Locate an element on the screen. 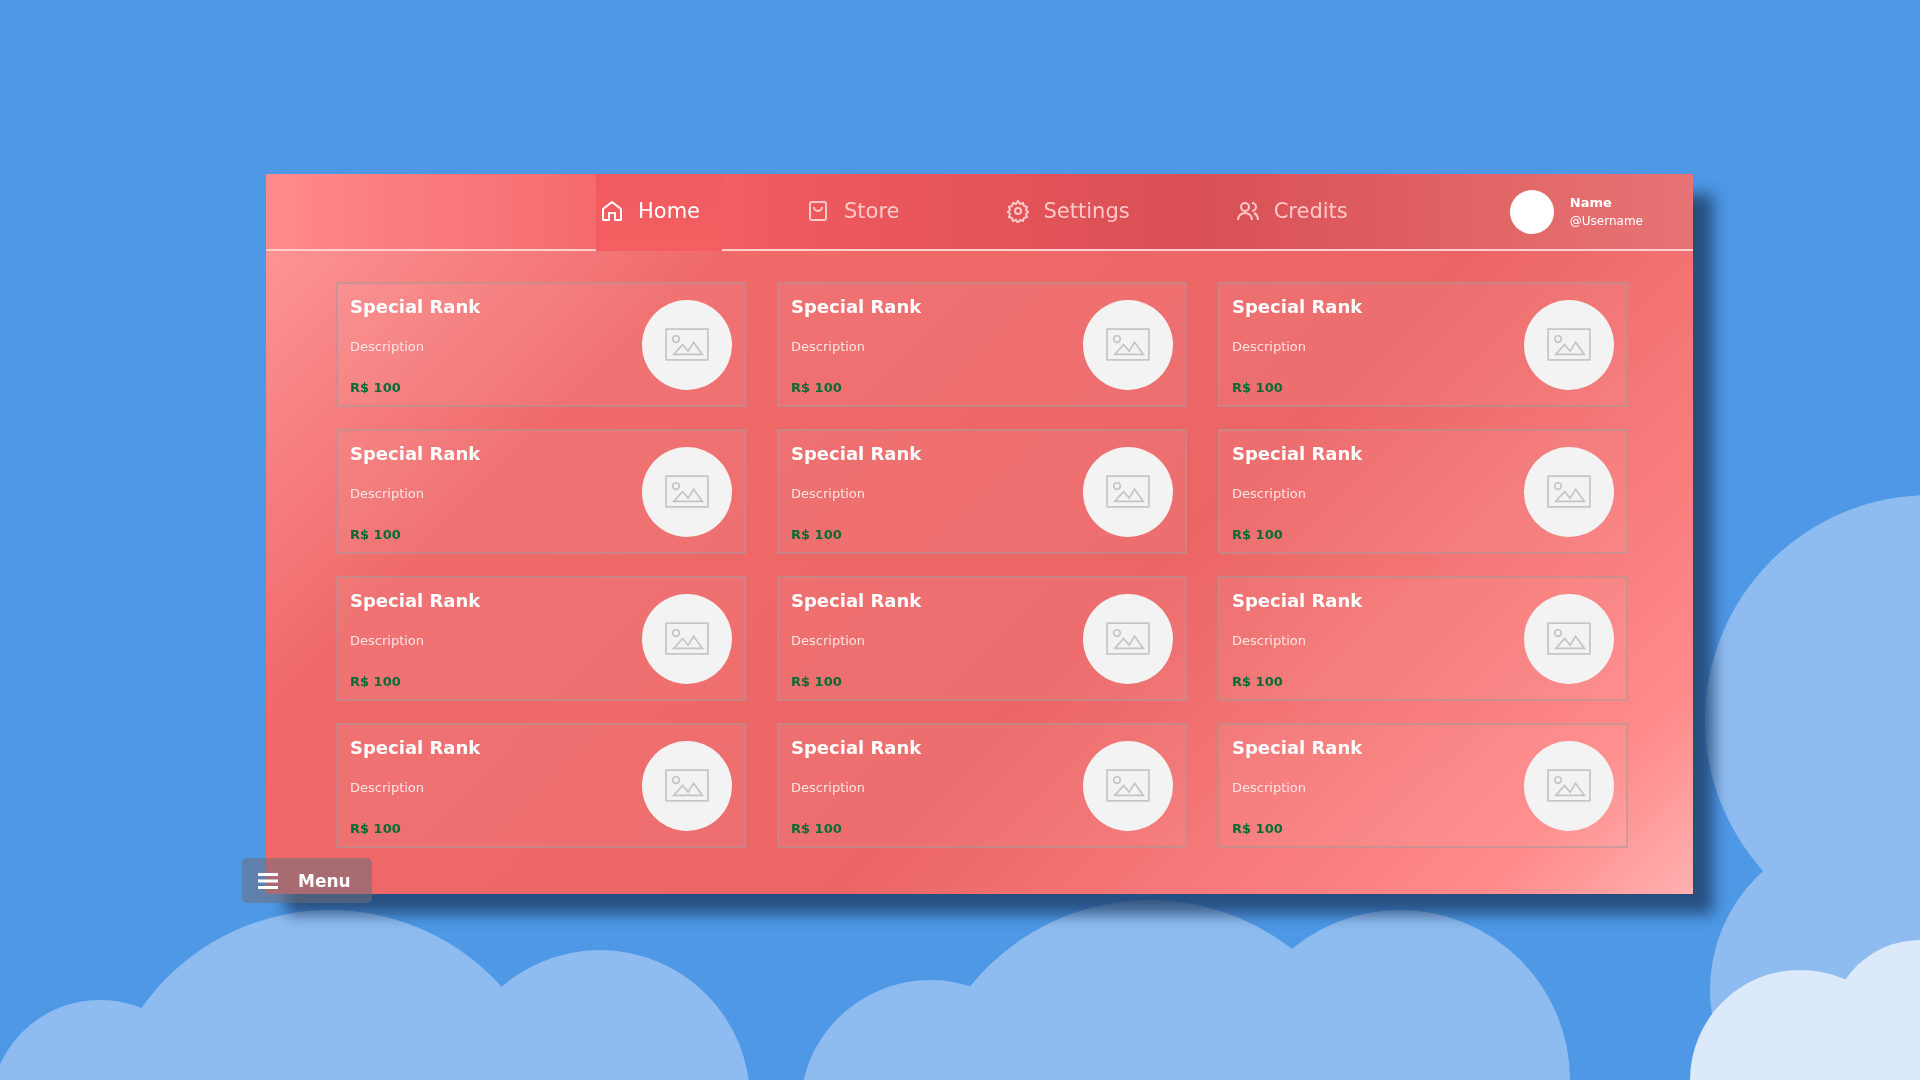  users-icon is located at coordinates (1247, 211).